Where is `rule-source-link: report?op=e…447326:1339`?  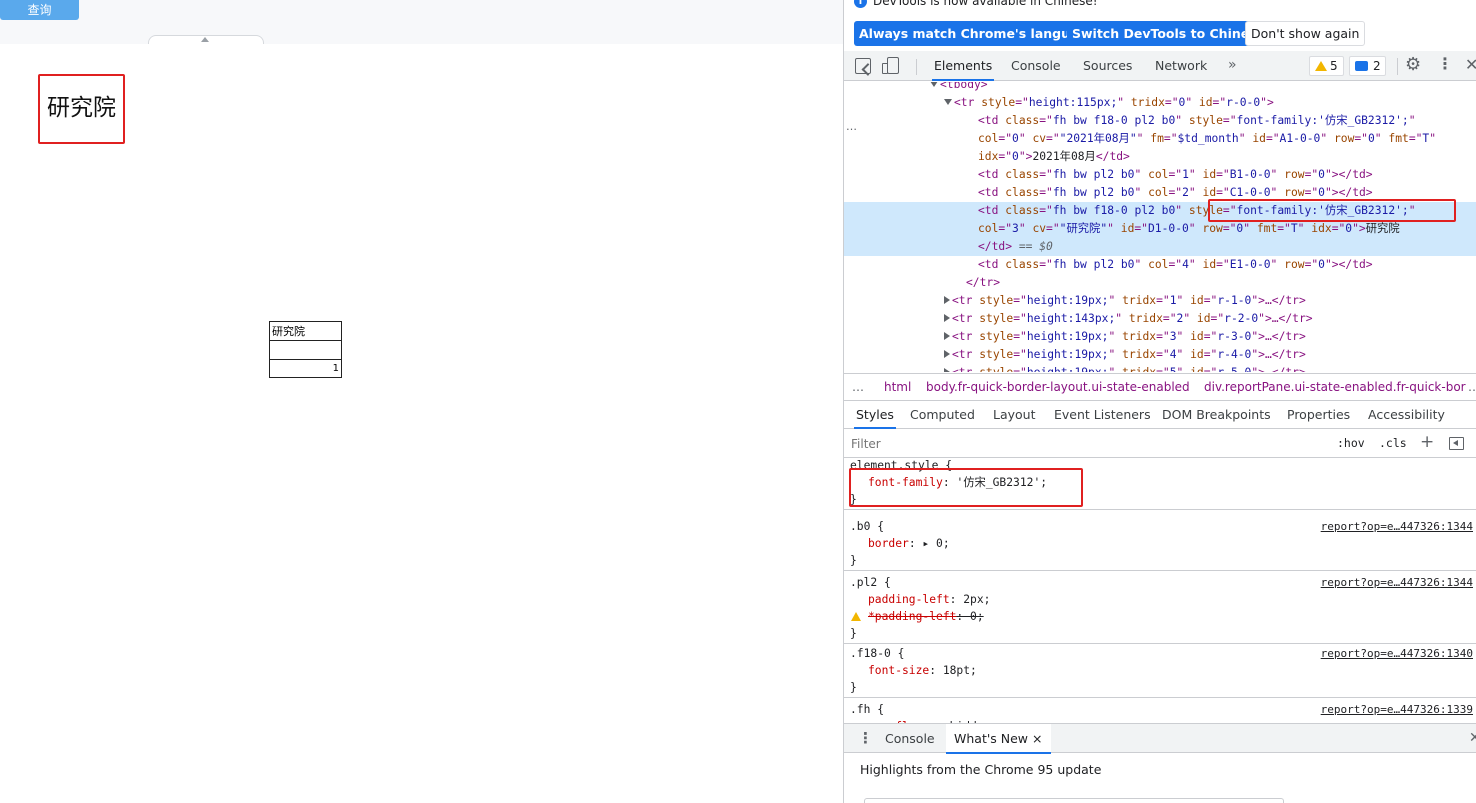 rule-source-link: report?op=e…447326:1339 is located at coordinates (1397, 709).